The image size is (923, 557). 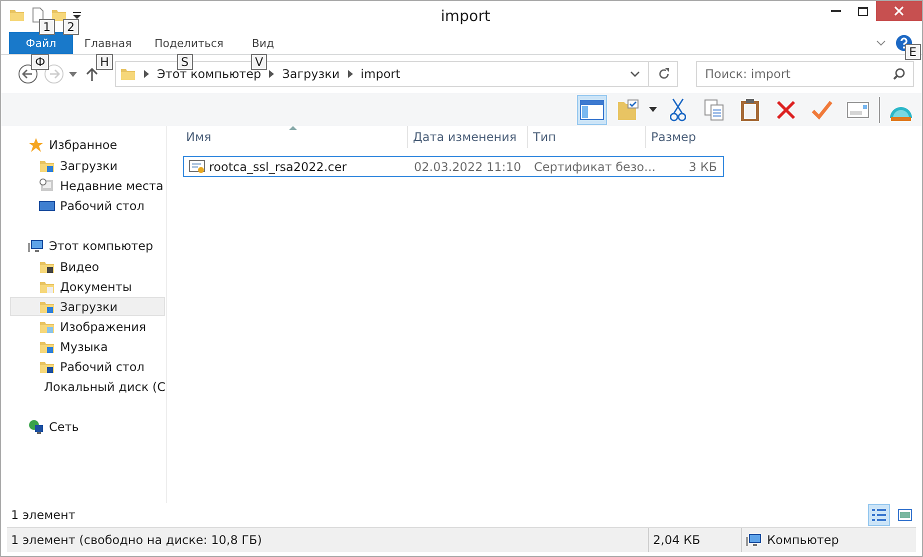 What do you see at coordinates (805, 74) in the screenshot?
I see `search-field: Поиск: import` at bounding box center [805, 74].